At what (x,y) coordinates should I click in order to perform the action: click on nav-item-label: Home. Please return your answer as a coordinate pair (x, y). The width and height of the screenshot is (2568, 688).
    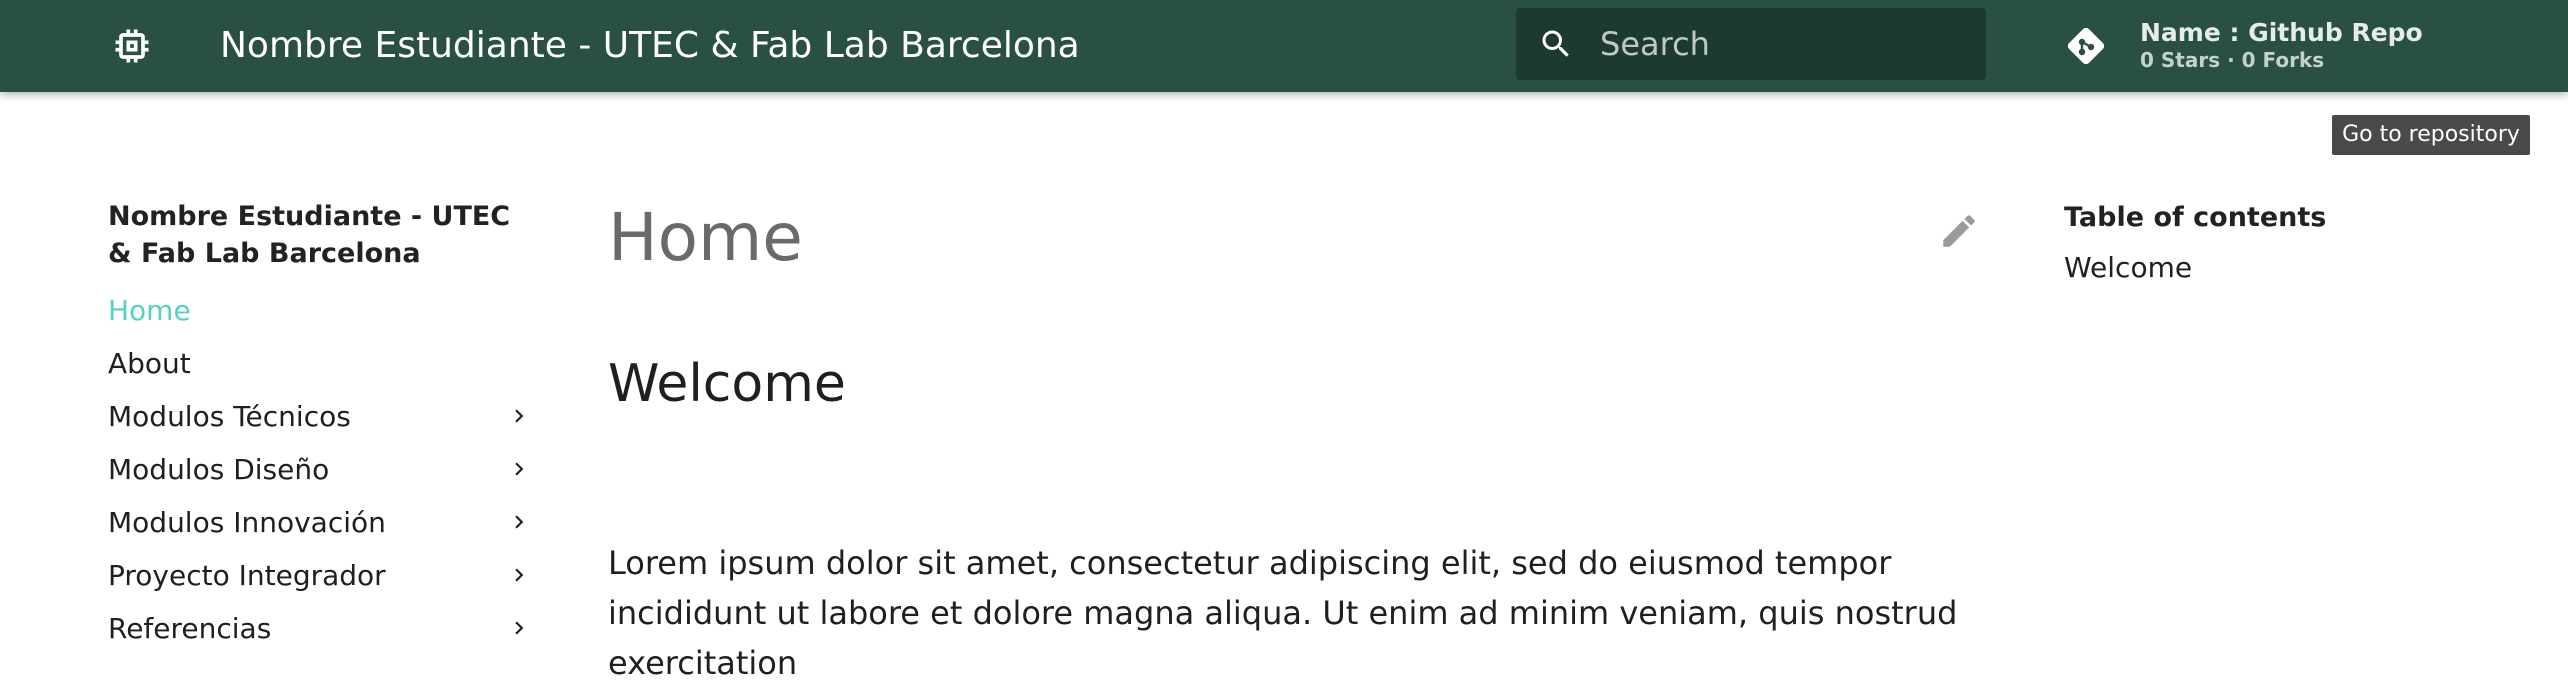
    Looking at the image, I should click on (149, 310).